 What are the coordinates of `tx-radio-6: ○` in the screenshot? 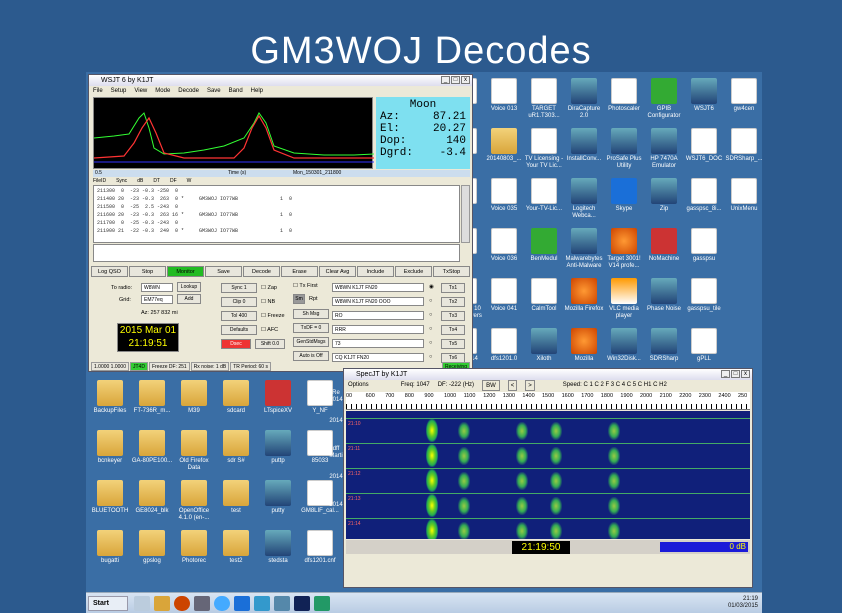 It's located at (430, 357).